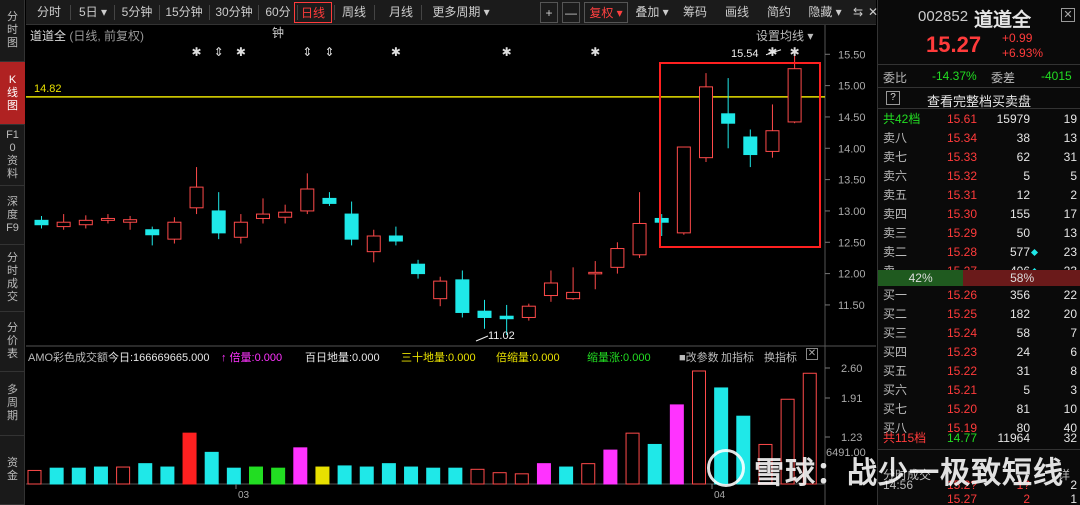 Image resolution: width=1080 pixels, height=505 pixels. I want to click on period-tab-0: 分时, so click(49, 12).